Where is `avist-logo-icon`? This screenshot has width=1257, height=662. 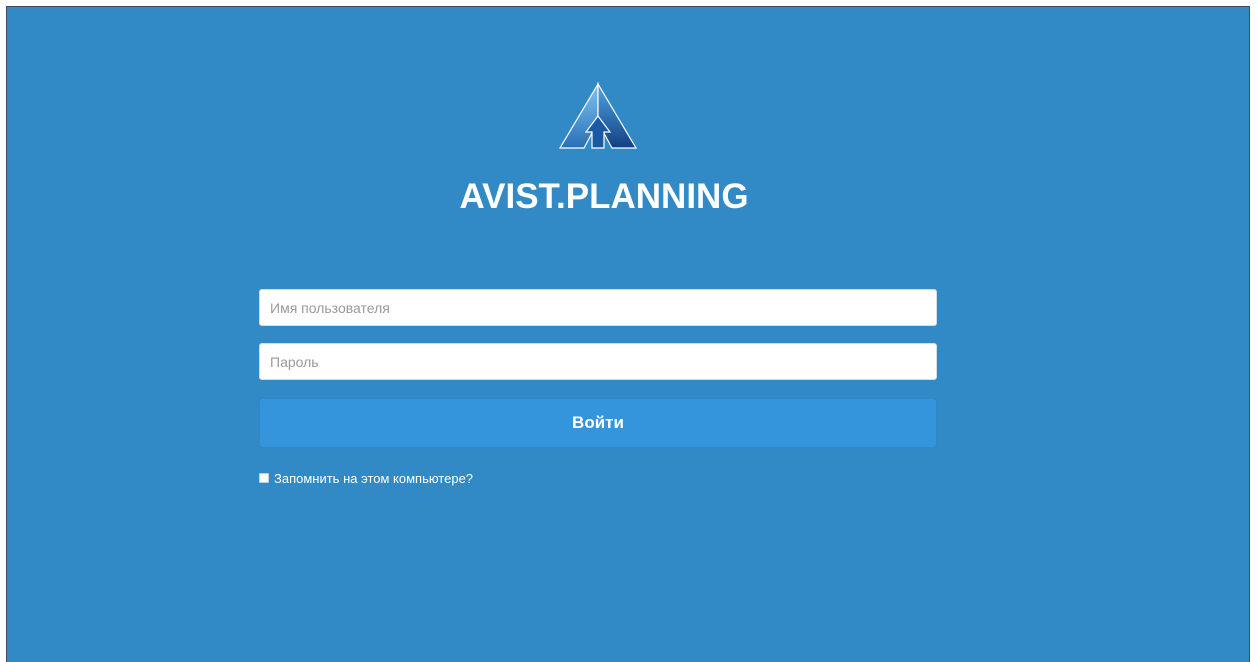 avist-logo-icon is located at coordinates (598, 115).